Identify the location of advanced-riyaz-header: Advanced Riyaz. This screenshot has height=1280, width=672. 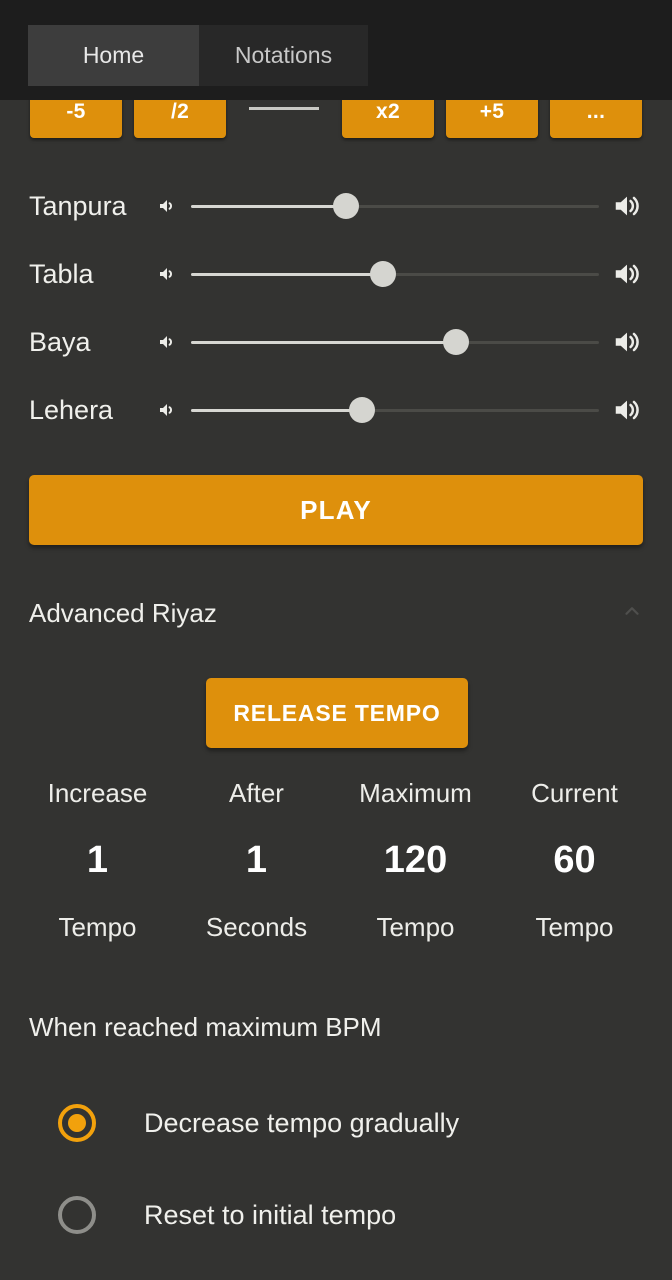
(336, 613).